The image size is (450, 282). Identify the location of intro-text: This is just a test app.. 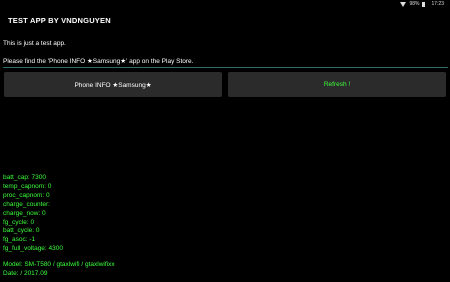
(34, 43).